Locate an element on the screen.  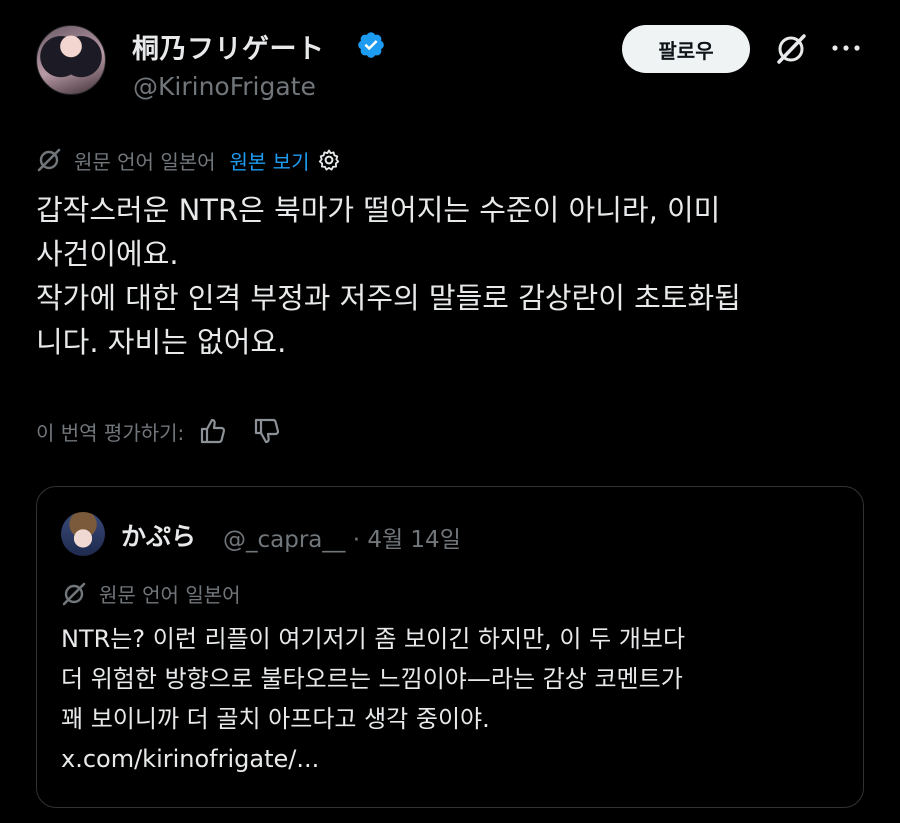
quoted-translation-row: 원문 언어 일본어 is located at coordinates (151, 593).